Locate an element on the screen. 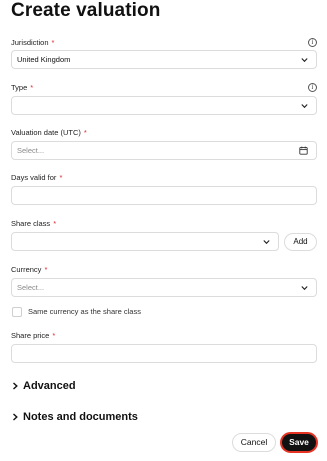 This screenshot has width=327, height=461. type-label-text: Type is located at coordinates (19, 87).